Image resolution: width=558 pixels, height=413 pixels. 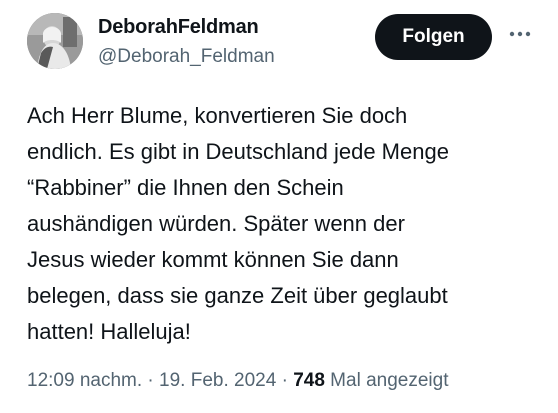 What do you see at coordinates (178, 27) in the screenshot?
I see `display-name: DeborahFeldman` at bounding box center [178, 27].